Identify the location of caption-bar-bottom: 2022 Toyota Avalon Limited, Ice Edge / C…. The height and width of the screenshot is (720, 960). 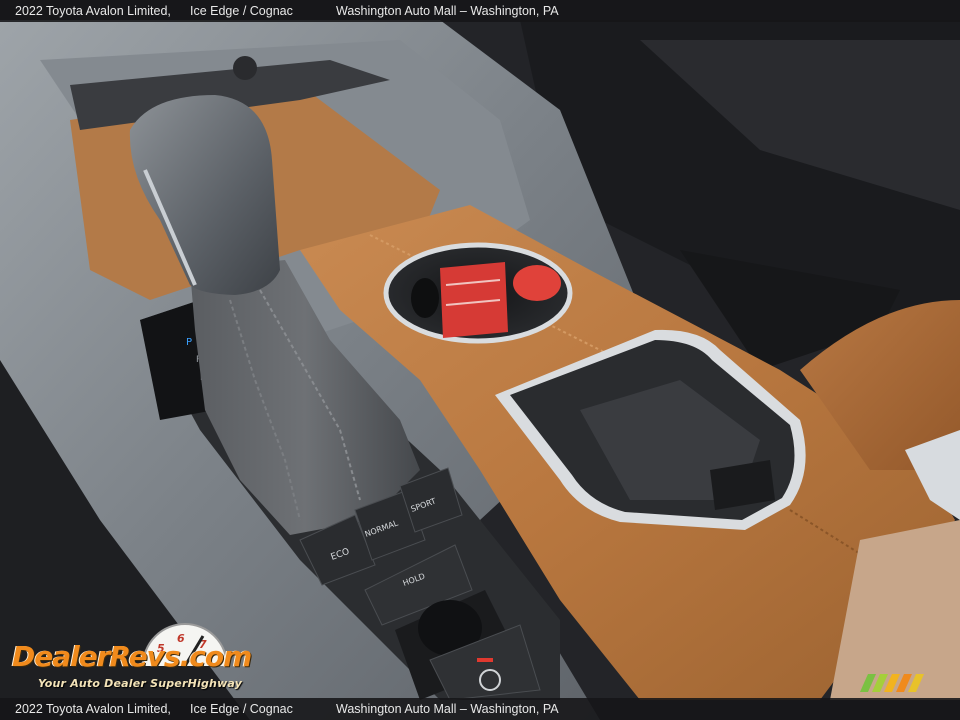
(480, 709).